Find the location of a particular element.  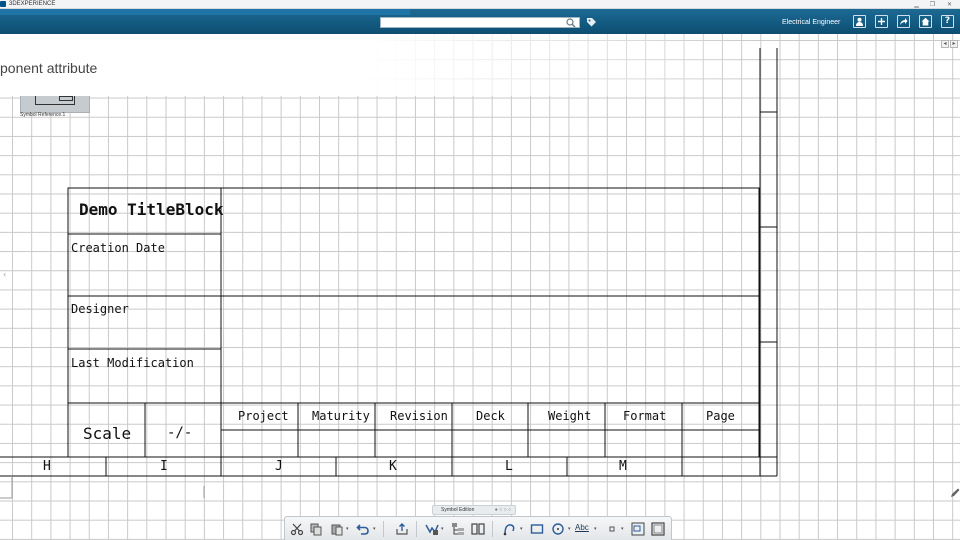

creation-date-label: Creation Date is located at coordinates (118, 248).